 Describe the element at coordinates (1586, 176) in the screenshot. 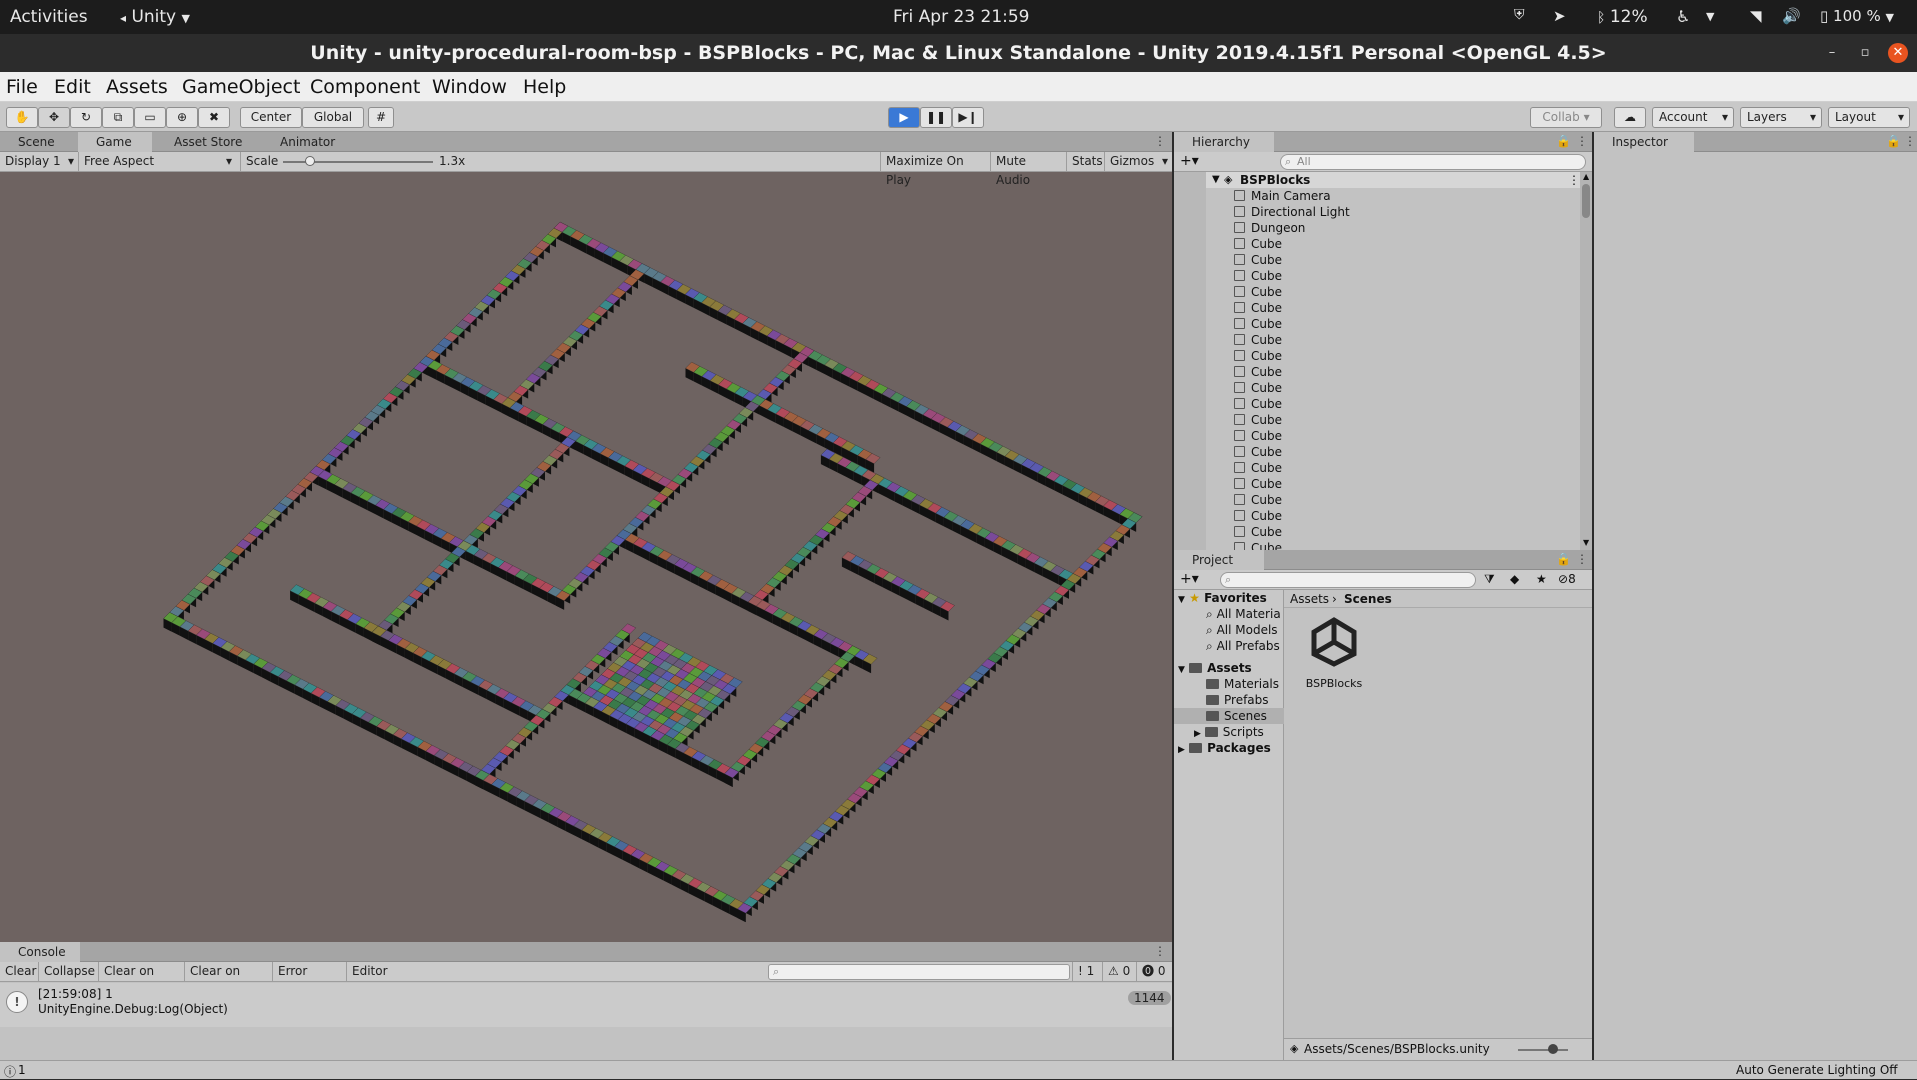

I see `scroll-up-icon: ▲` at that location.